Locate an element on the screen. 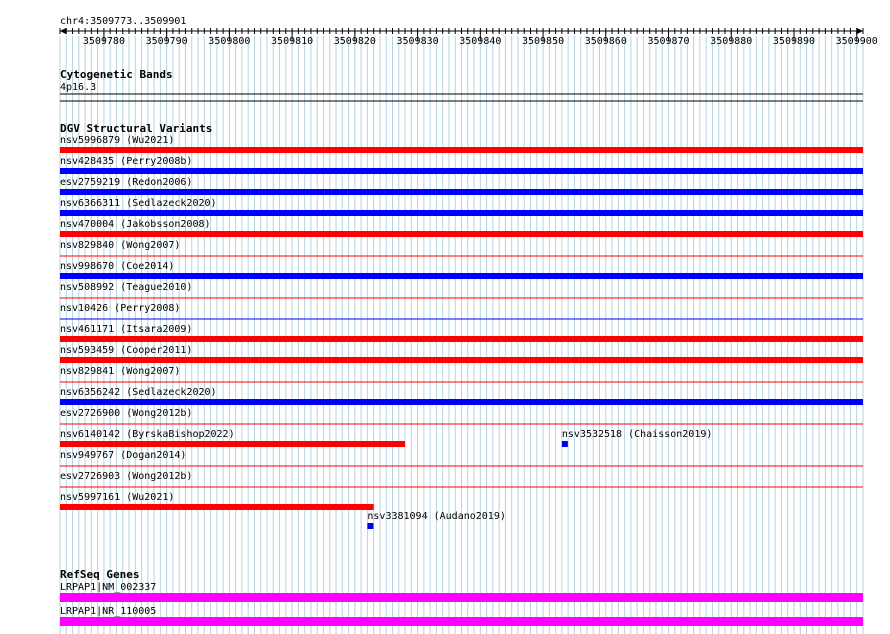  variant-label: nsv5997161 (Wu2021) is located at coordinates (117, 497).